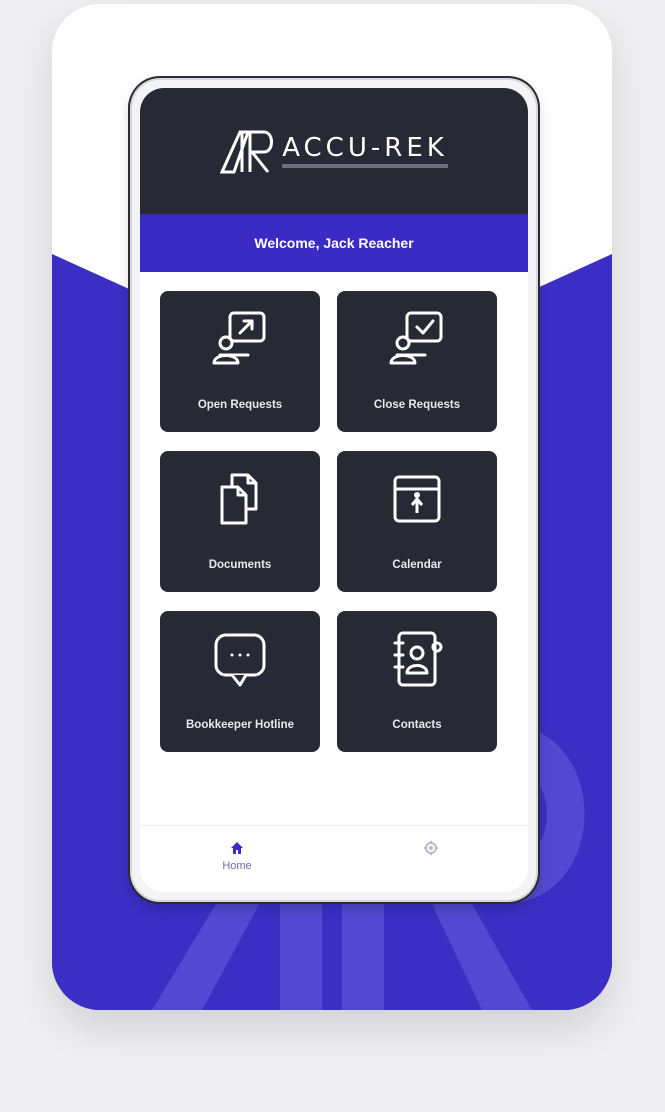  I want to click on documents-tile: Documents, so click(240, 521).